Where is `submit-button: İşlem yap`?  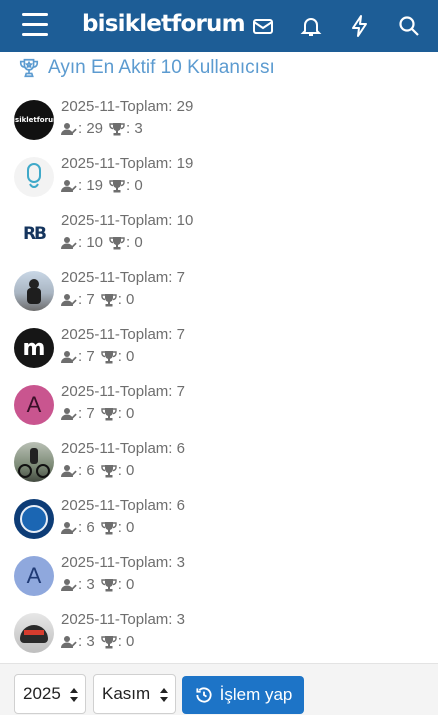 submit-button: İşlem yap is located at coordinates (243, 695).